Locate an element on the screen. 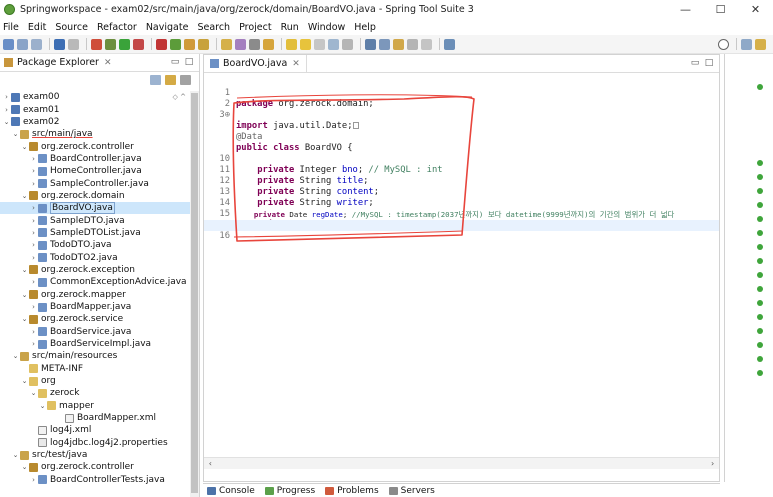 This screenshot has width=773, height=497. run-icon is located at coordinates (124, 44).